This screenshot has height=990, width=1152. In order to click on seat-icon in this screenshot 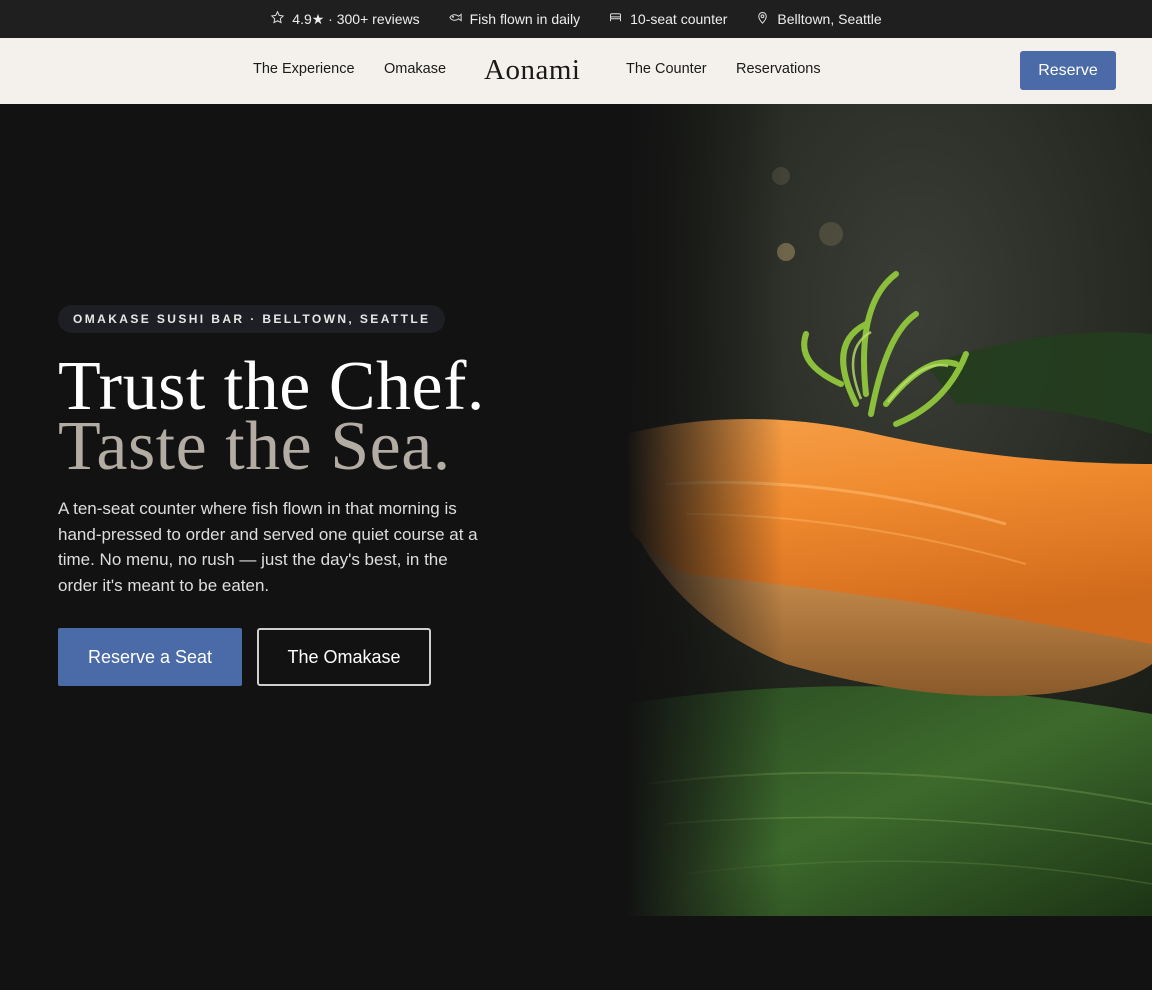, I will do `click(615, 19)`.